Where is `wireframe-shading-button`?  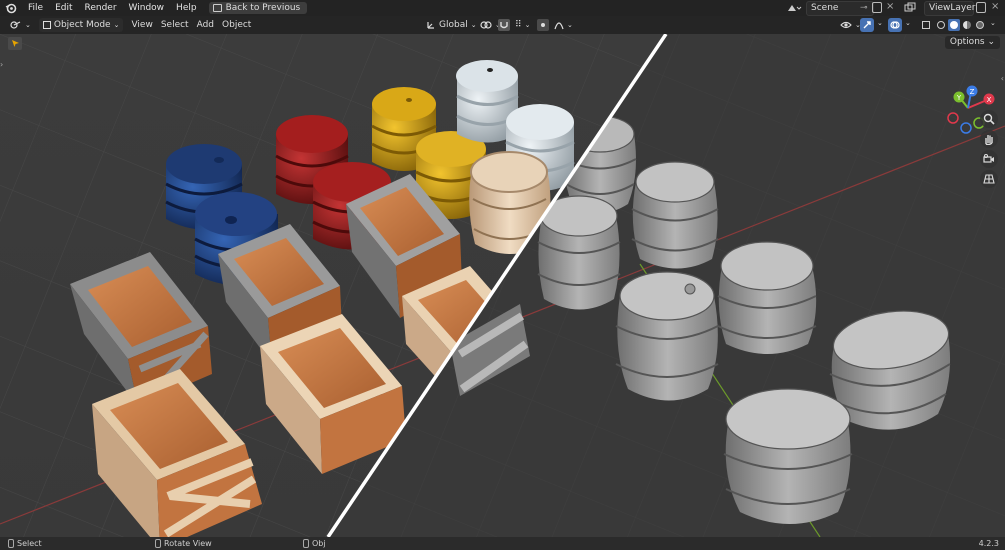
wireframe-shading-button is located at coordinates (941, 25).